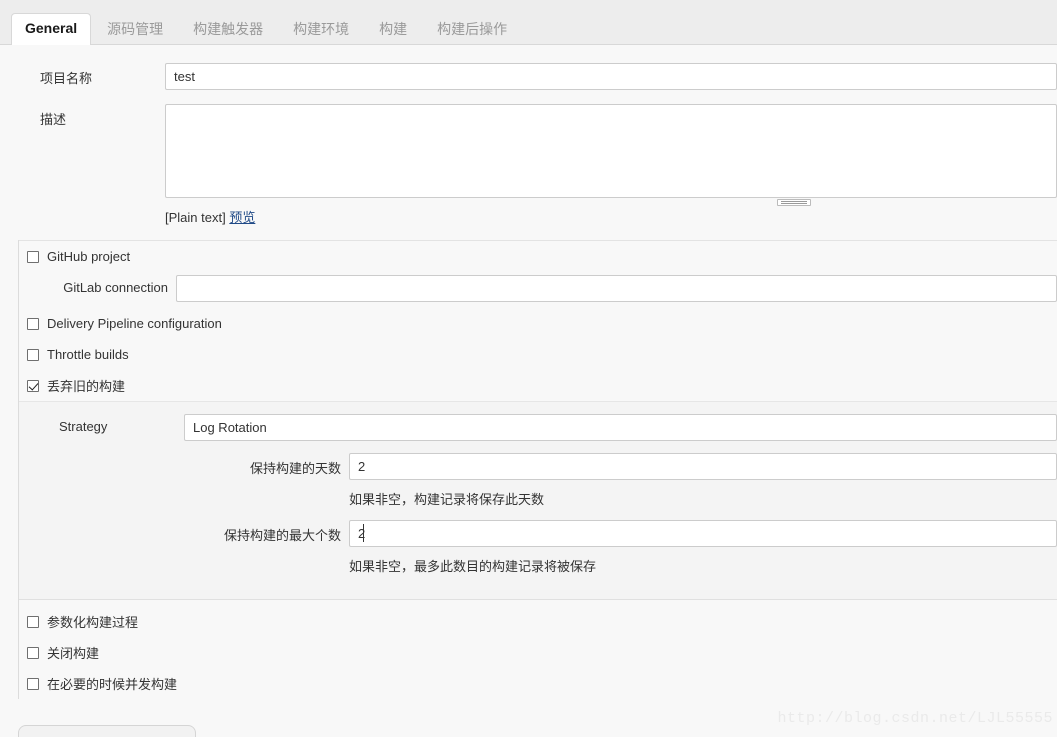  What do you see at coordinates (112, 684) in the screenshot?
I see `concurrent-build-label: 在必要的时候并发构建` at bounding box center [112, 684].